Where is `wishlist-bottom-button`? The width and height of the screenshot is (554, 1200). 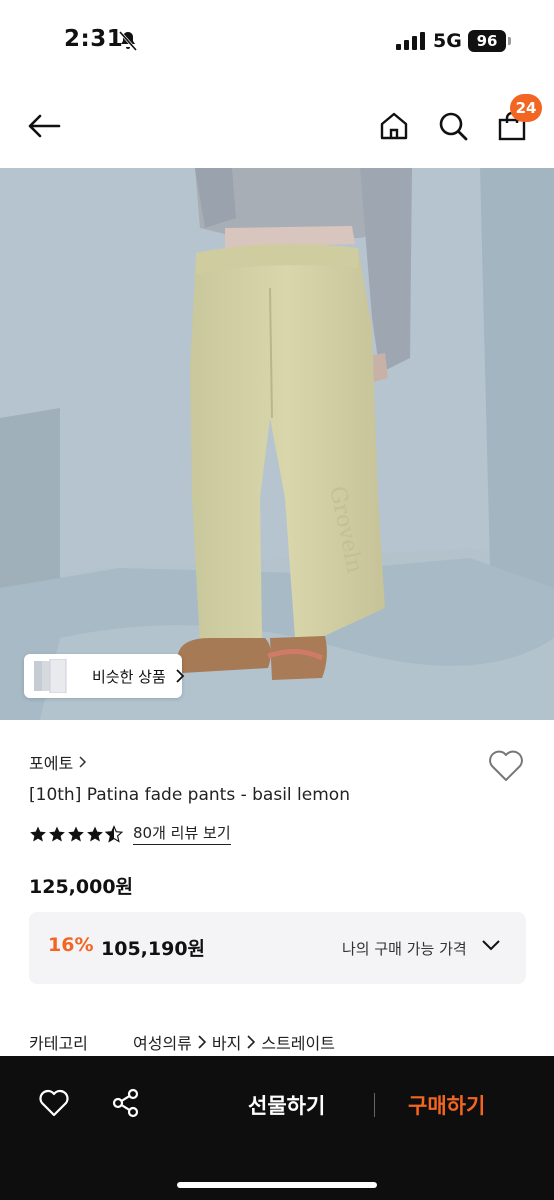 wishlist-bottom-button is located at coordinates (54, 1105).